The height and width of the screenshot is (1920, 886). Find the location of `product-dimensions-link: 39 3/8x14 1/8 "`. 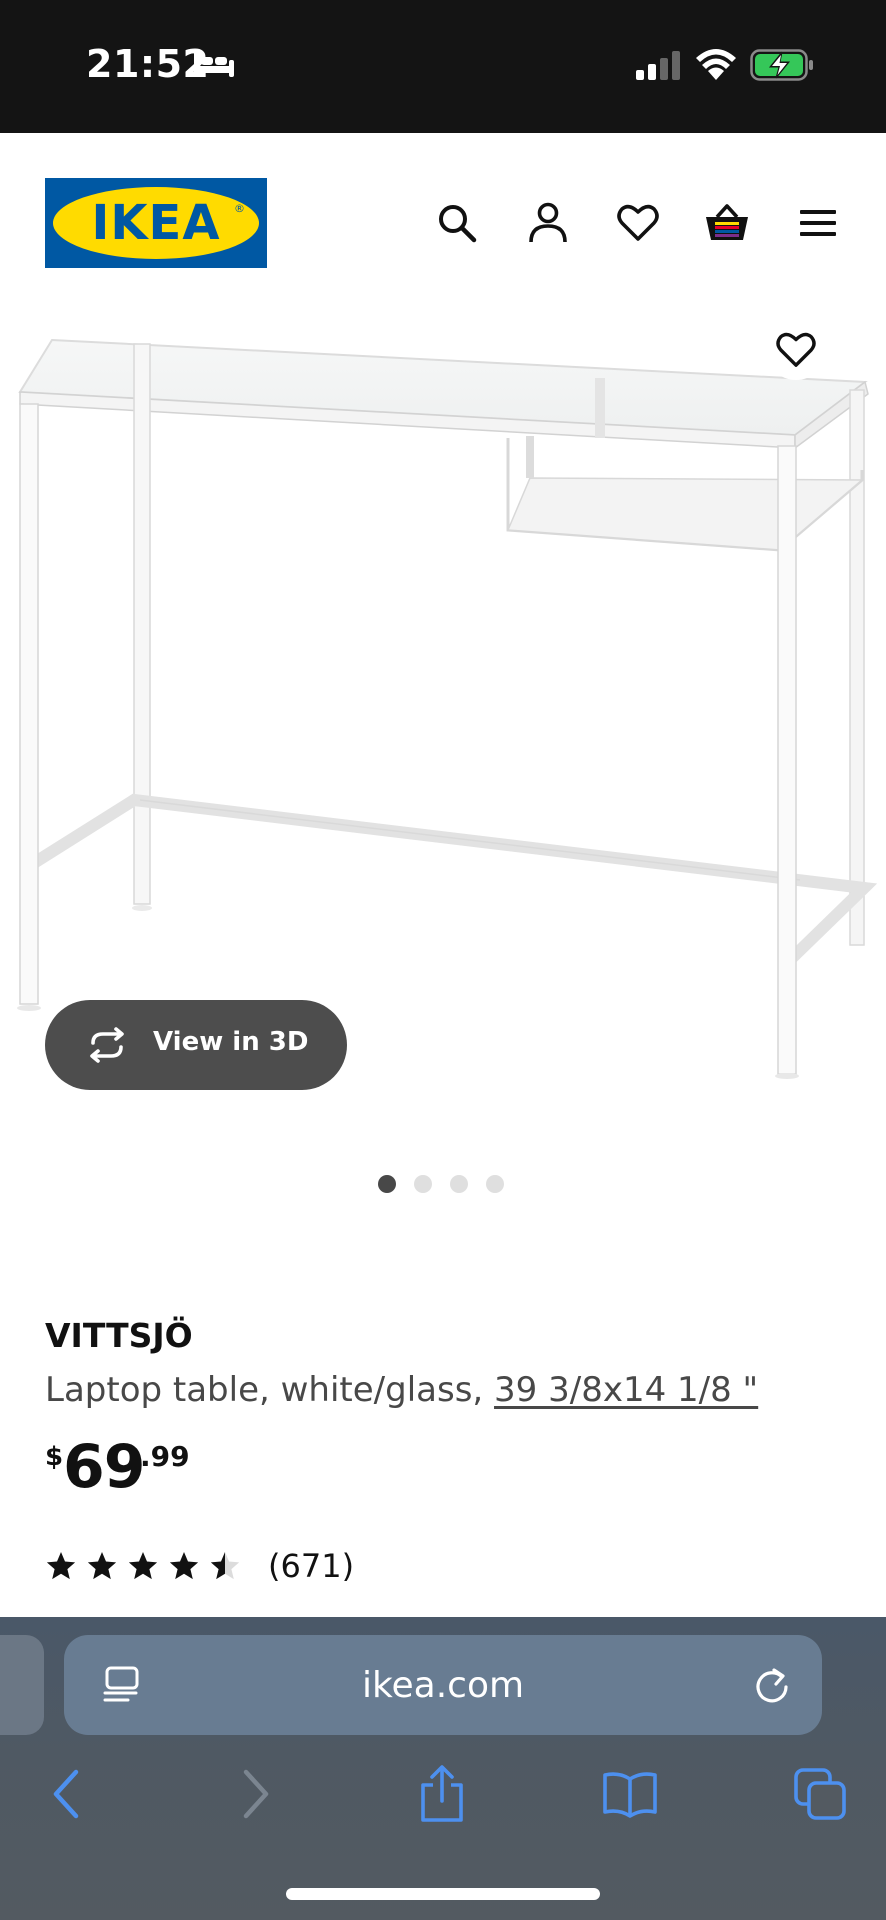

product-dimensions-link: 39 3/8x14 1/8 " is located at coordinates (626, 1390).